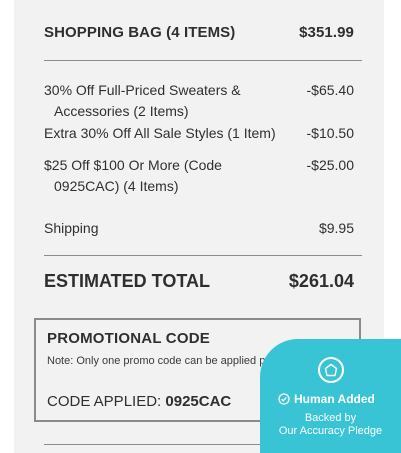 The image size is (401, 453). What do you see at coordinates (330, 165) in the screenshot?
I see `discount-value: -$25.00` at bounding box center [330, 165].